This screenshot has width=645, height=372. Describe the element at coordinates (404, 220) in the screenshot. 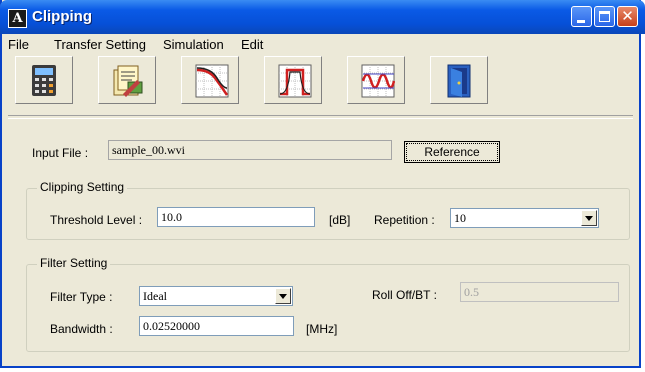

I see `repetition-label: Repetition :` at that location.